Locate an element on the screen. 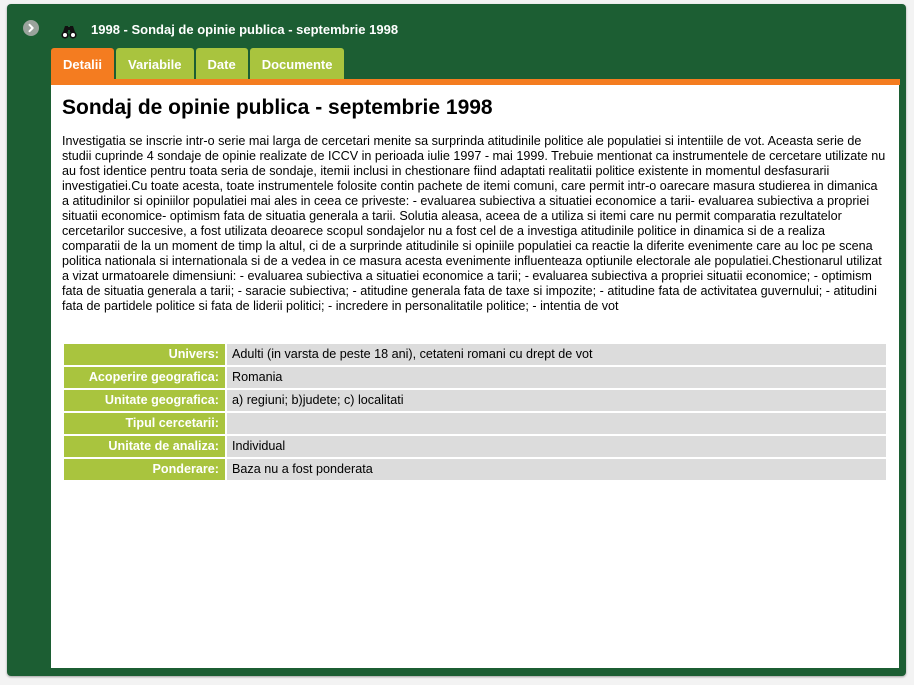 The image size is (914, 685). table-row: Ponderare: Baza nu a fost ponderata is located at coordinates (475, 469).